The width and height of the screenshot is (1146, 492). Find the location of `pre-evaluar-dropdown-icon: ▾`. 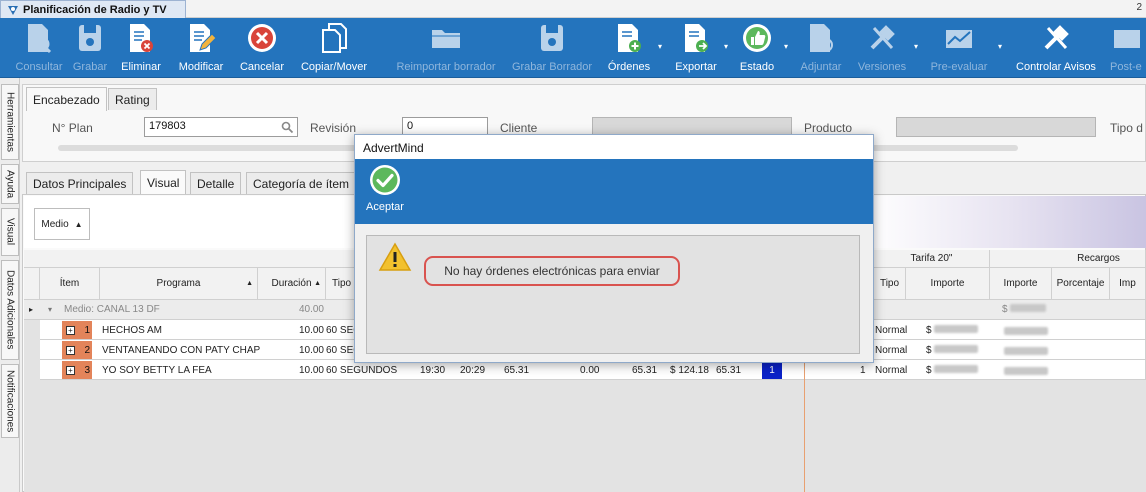

pre-evaluar-dropdown-icon: ▾ is located at coordinates (1000, 46).